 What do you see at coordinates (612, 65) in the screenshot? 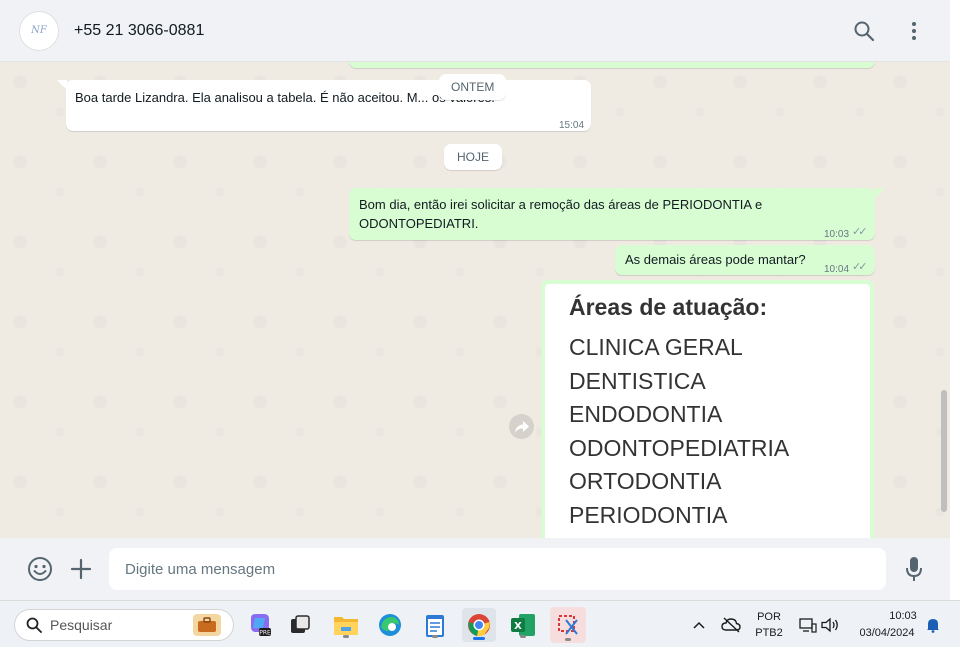
I see `message-bubble-partial` at bounding box center [612, 65].